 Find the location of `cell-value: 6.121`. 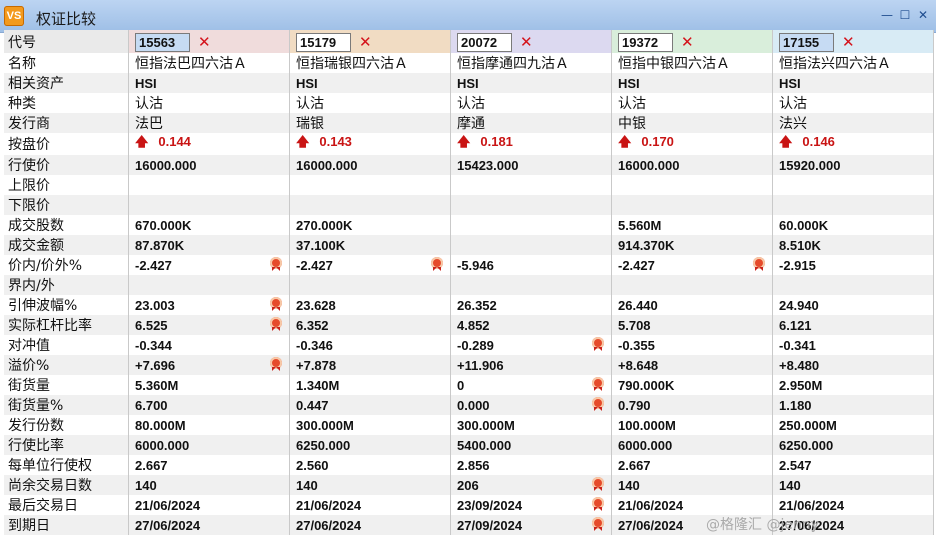

cell-value: 6.121 is located at coordinates (795, 325).